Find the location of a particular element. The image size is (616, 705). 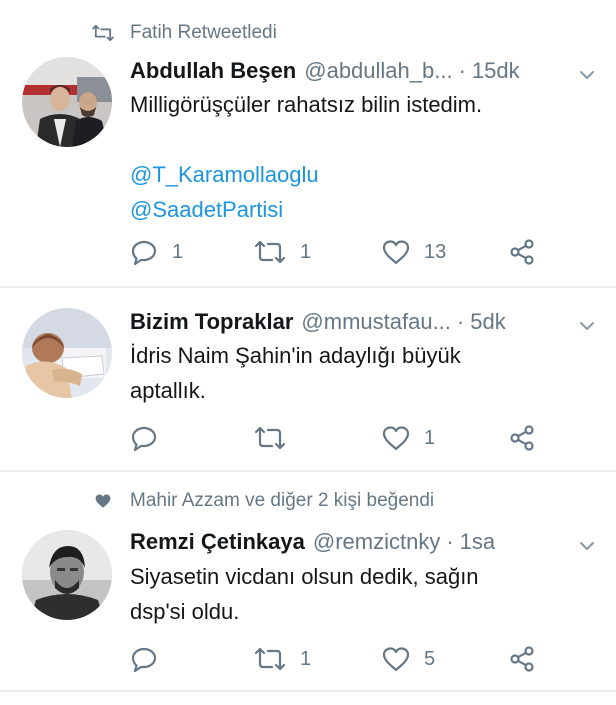

retweet-context: Fatih Retweetledi is located at coordinates (184, 33).